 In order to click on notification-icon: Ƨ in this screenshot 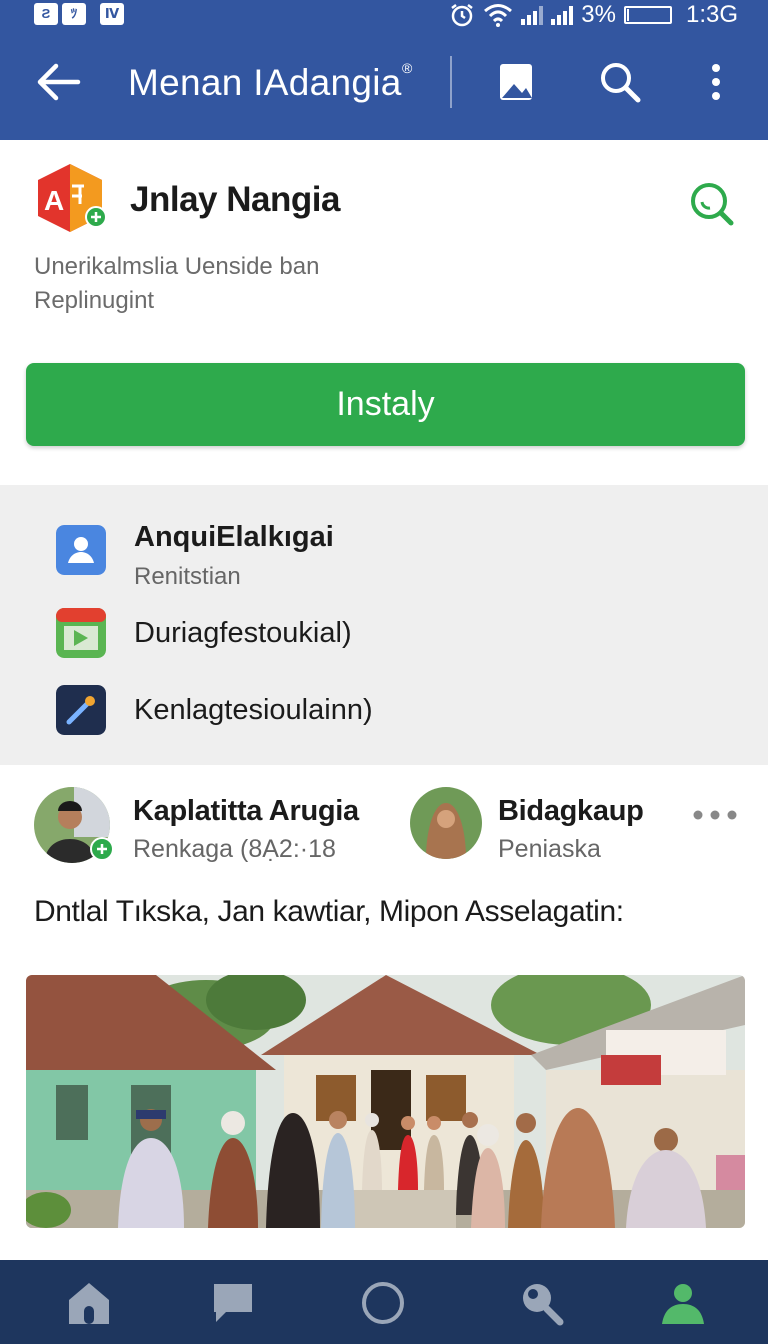, I will do `click(46, 14)`.